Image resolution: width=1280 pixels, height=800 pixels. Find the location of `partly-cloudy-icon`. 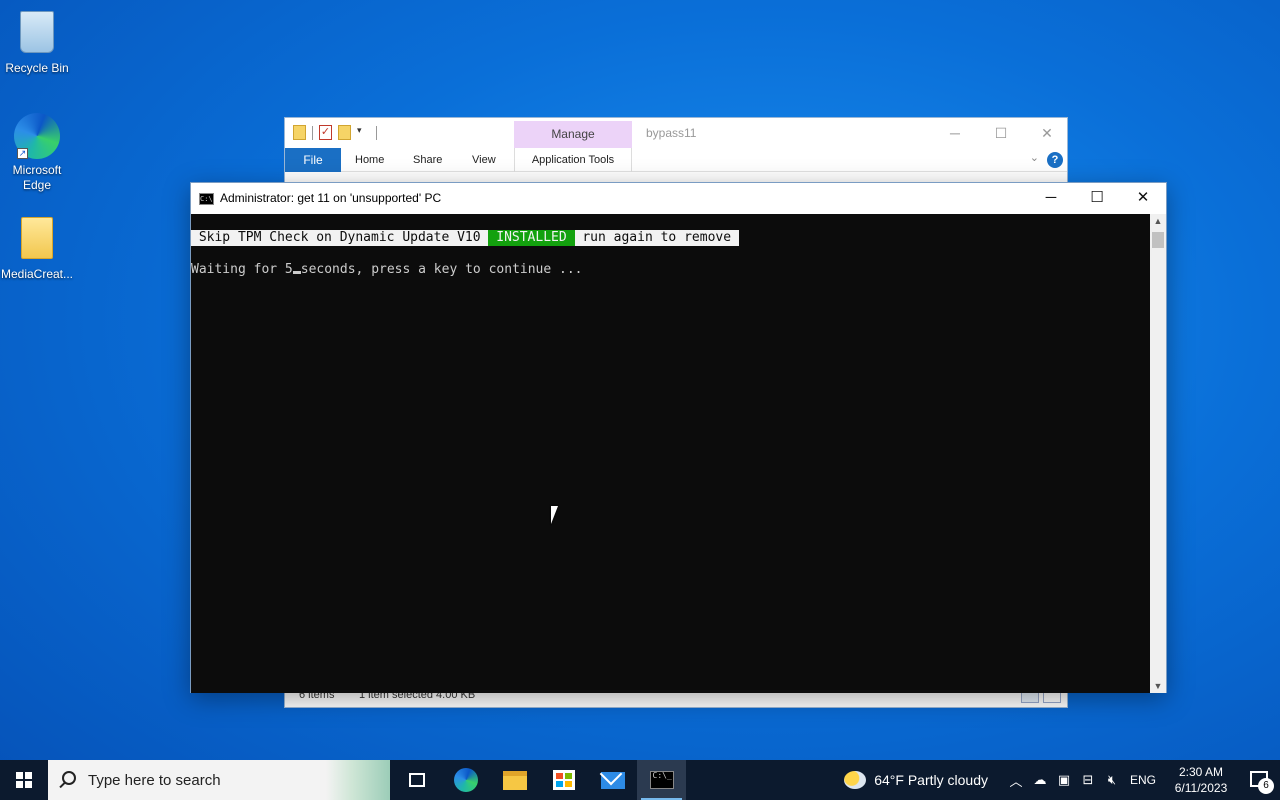

partly-cloudy-icon is located at coordinates (855, 780).